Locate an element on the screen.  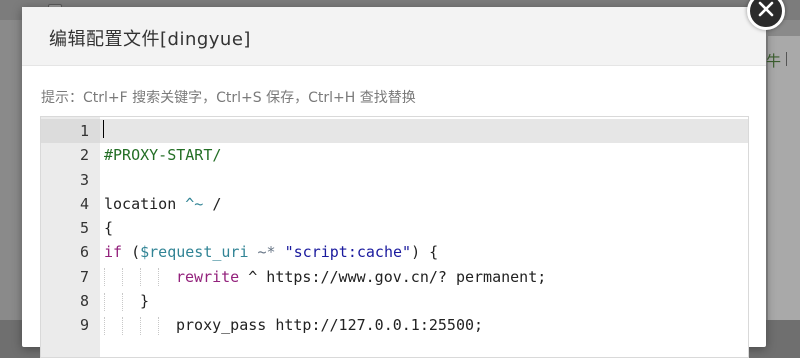
shortcut-hint: 提示：Ctrl+F 搜索关键字，Ctrl+S 保存，Ctrl+H 查找替换 is located at coordinates (228, 98).